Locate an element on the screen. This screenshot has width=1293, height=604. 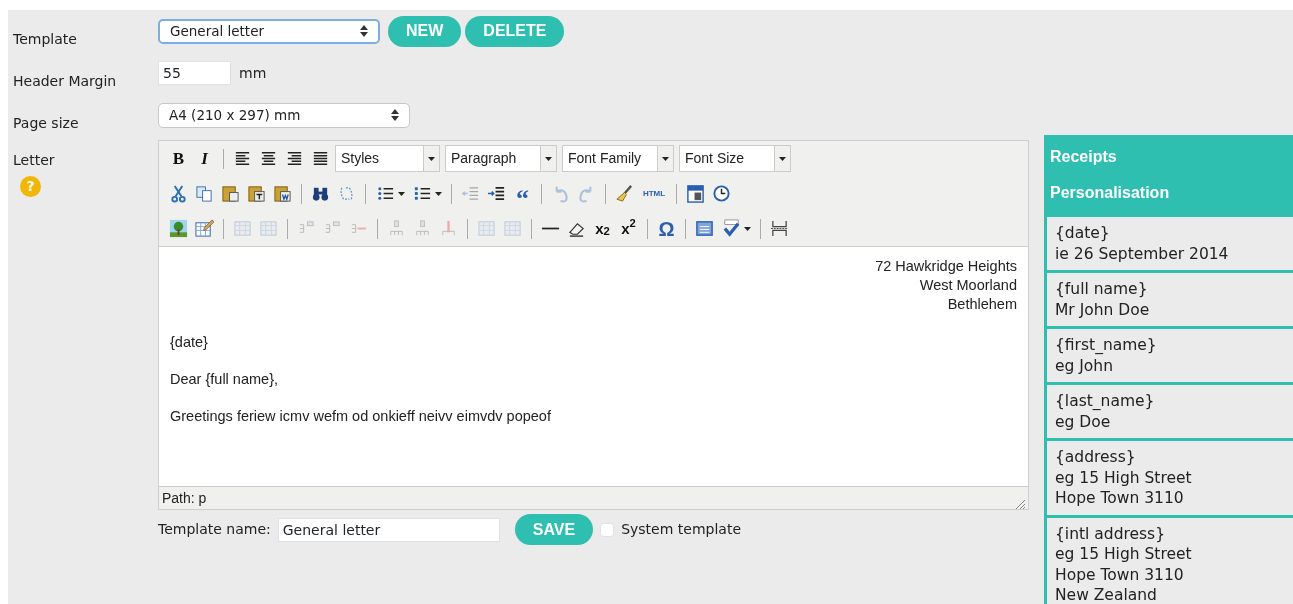
tree-picture-icon is located at coordinates (178, 228).